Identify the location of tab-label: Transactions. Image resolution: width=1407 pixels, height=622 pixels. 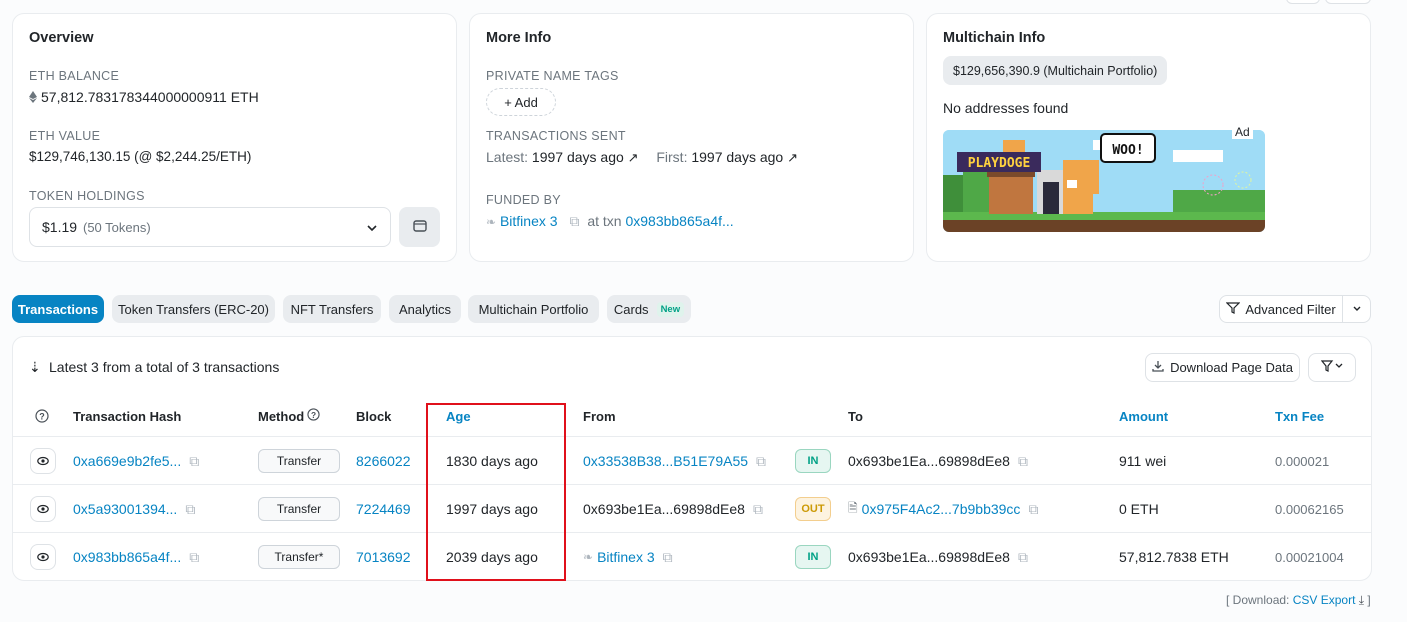
(58, 309).